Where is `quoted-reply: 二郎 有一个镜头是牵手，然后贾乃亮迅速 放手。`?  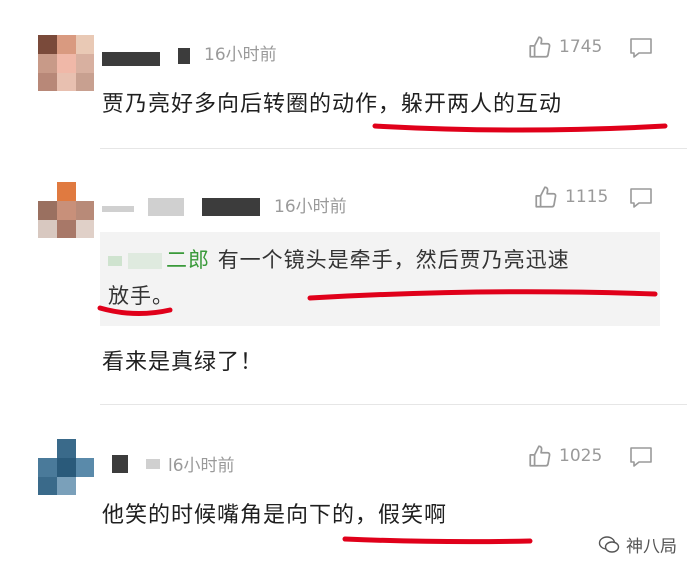
quoted-reply: 二郎 有一个镜头是牵手，然后贾乃亮迅速 放手。 is located at coordinates (380, 279).